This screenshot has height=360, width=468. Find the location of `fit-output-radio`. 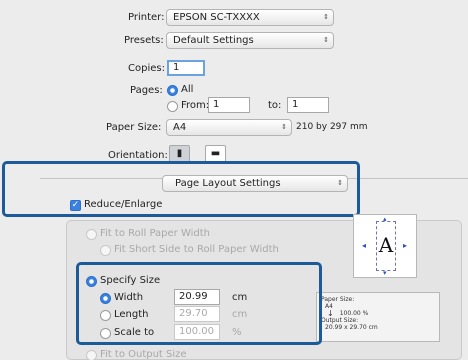

fit-output-radio is located at coordinates (91, 355).